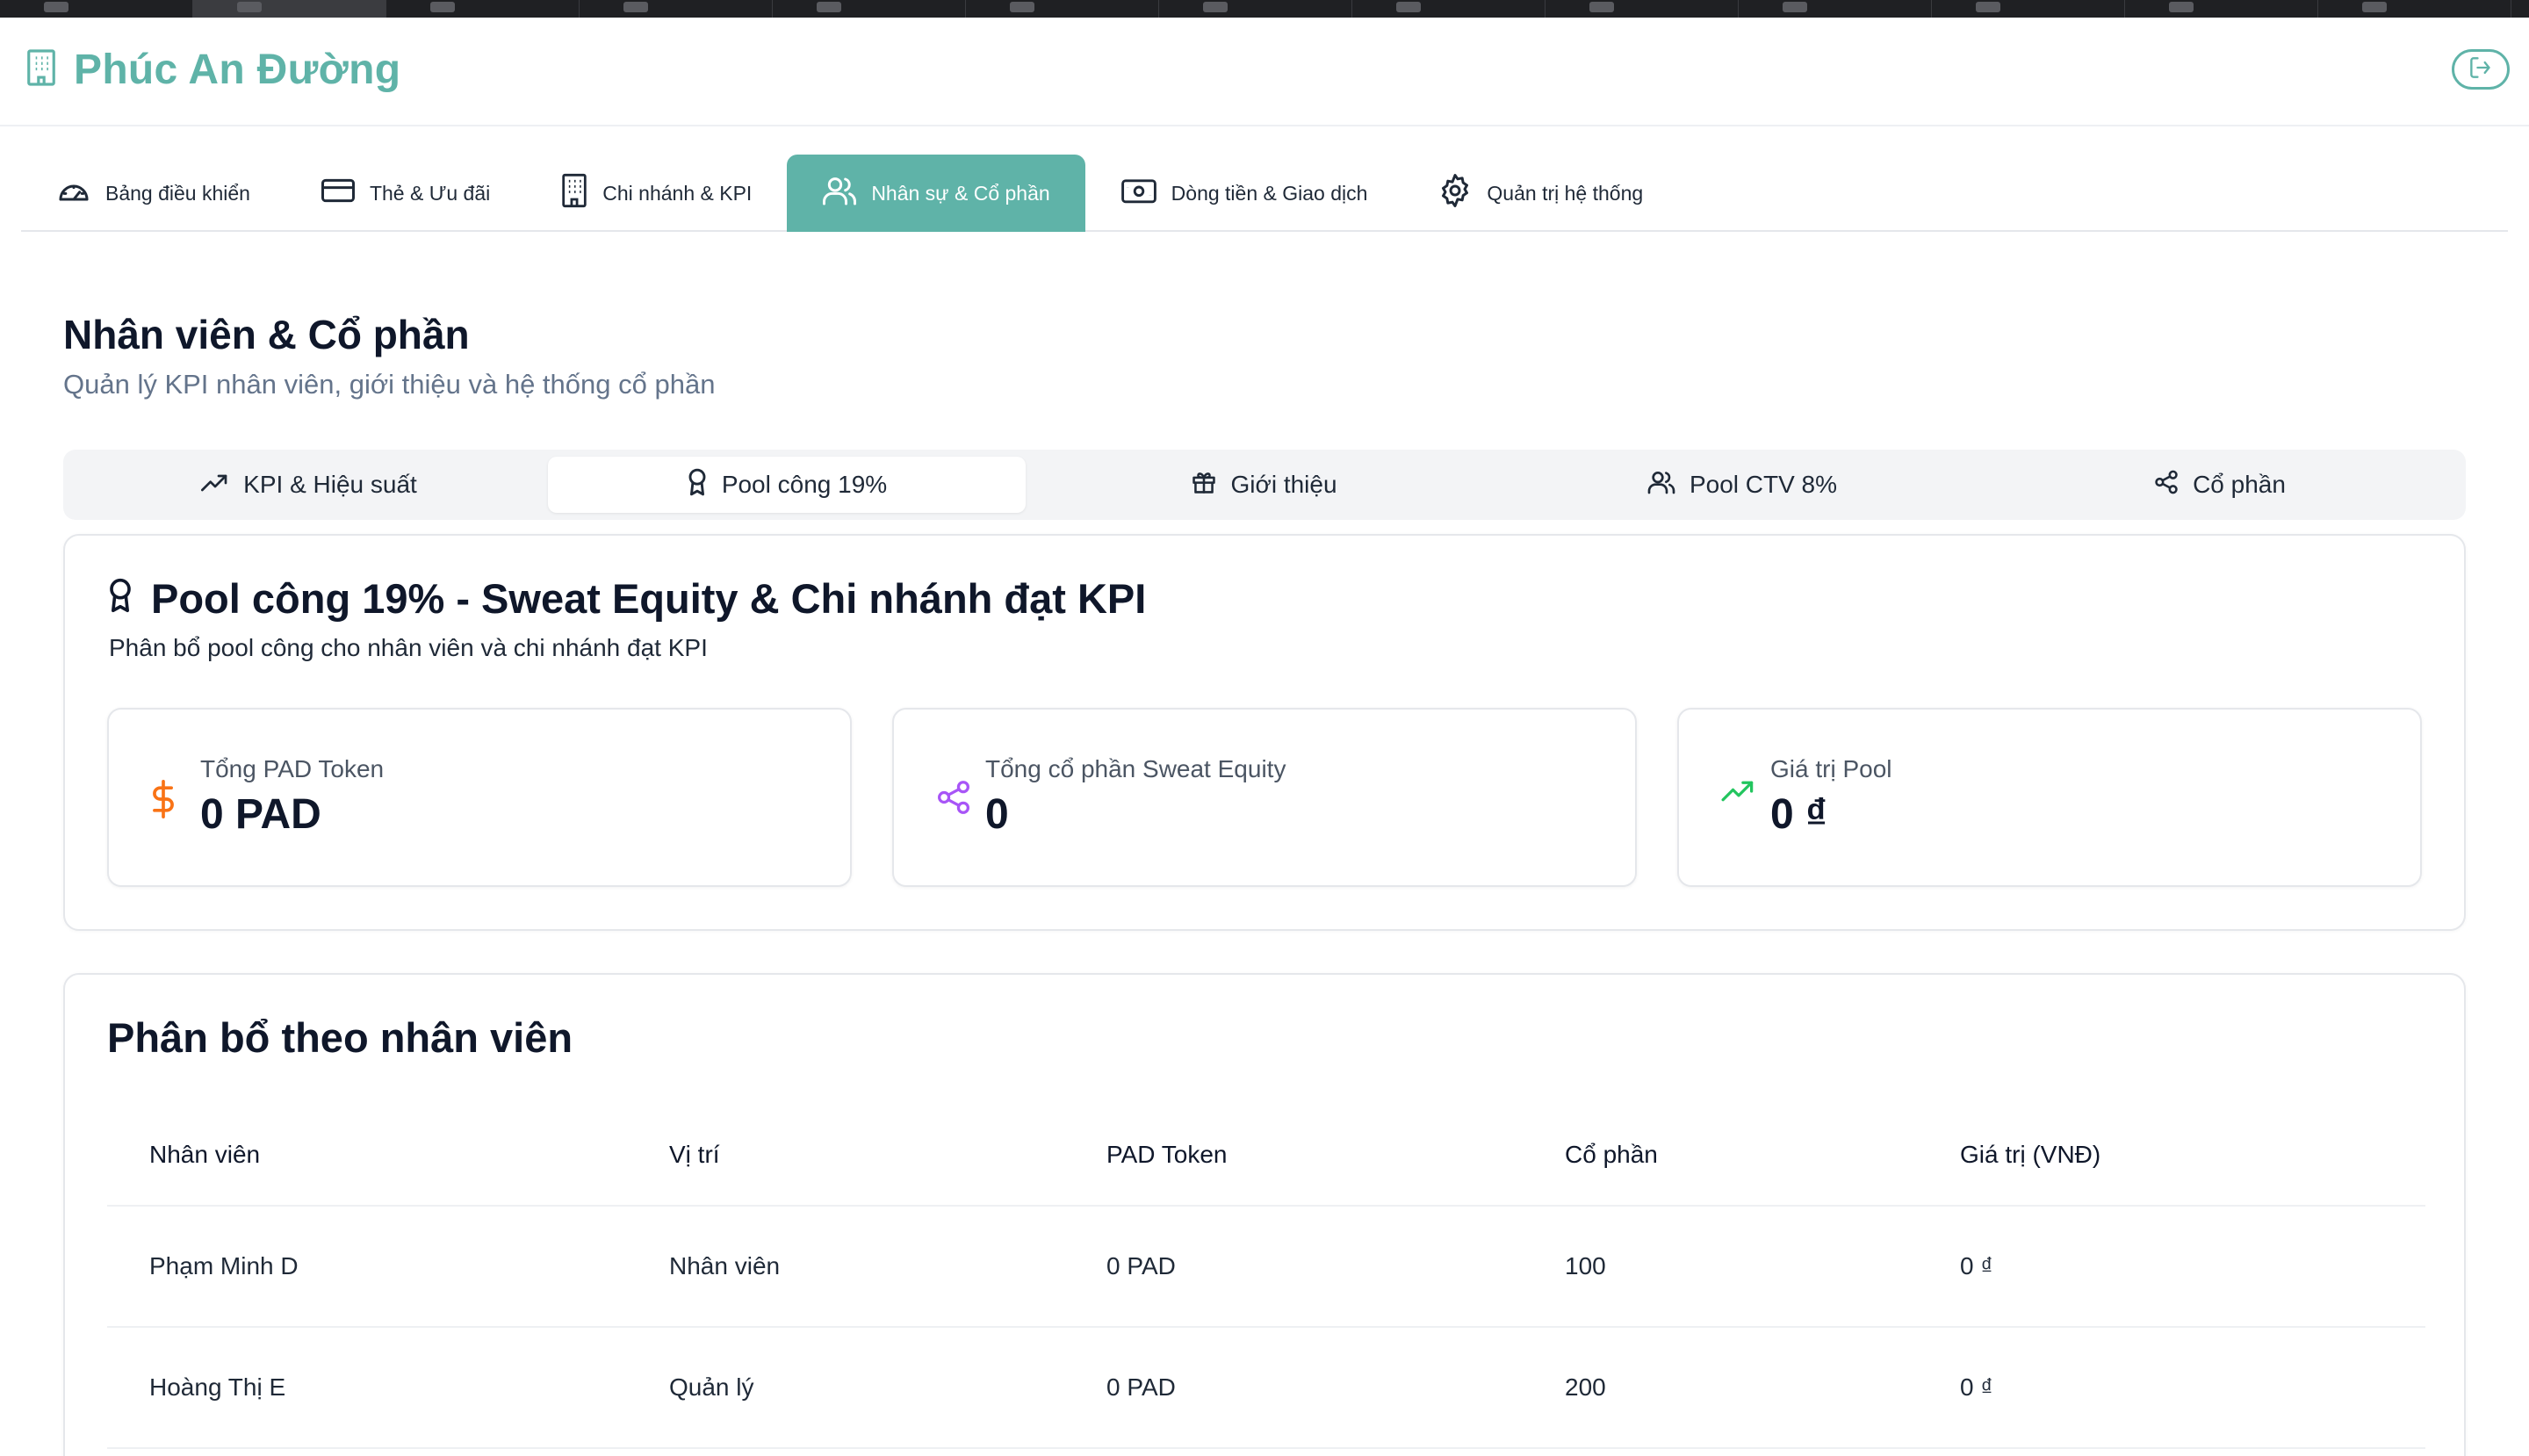  What do you see at coordinates (1455, 193) in the screenshot?
I see `gear-icon` at bounding box center [1455, 193].